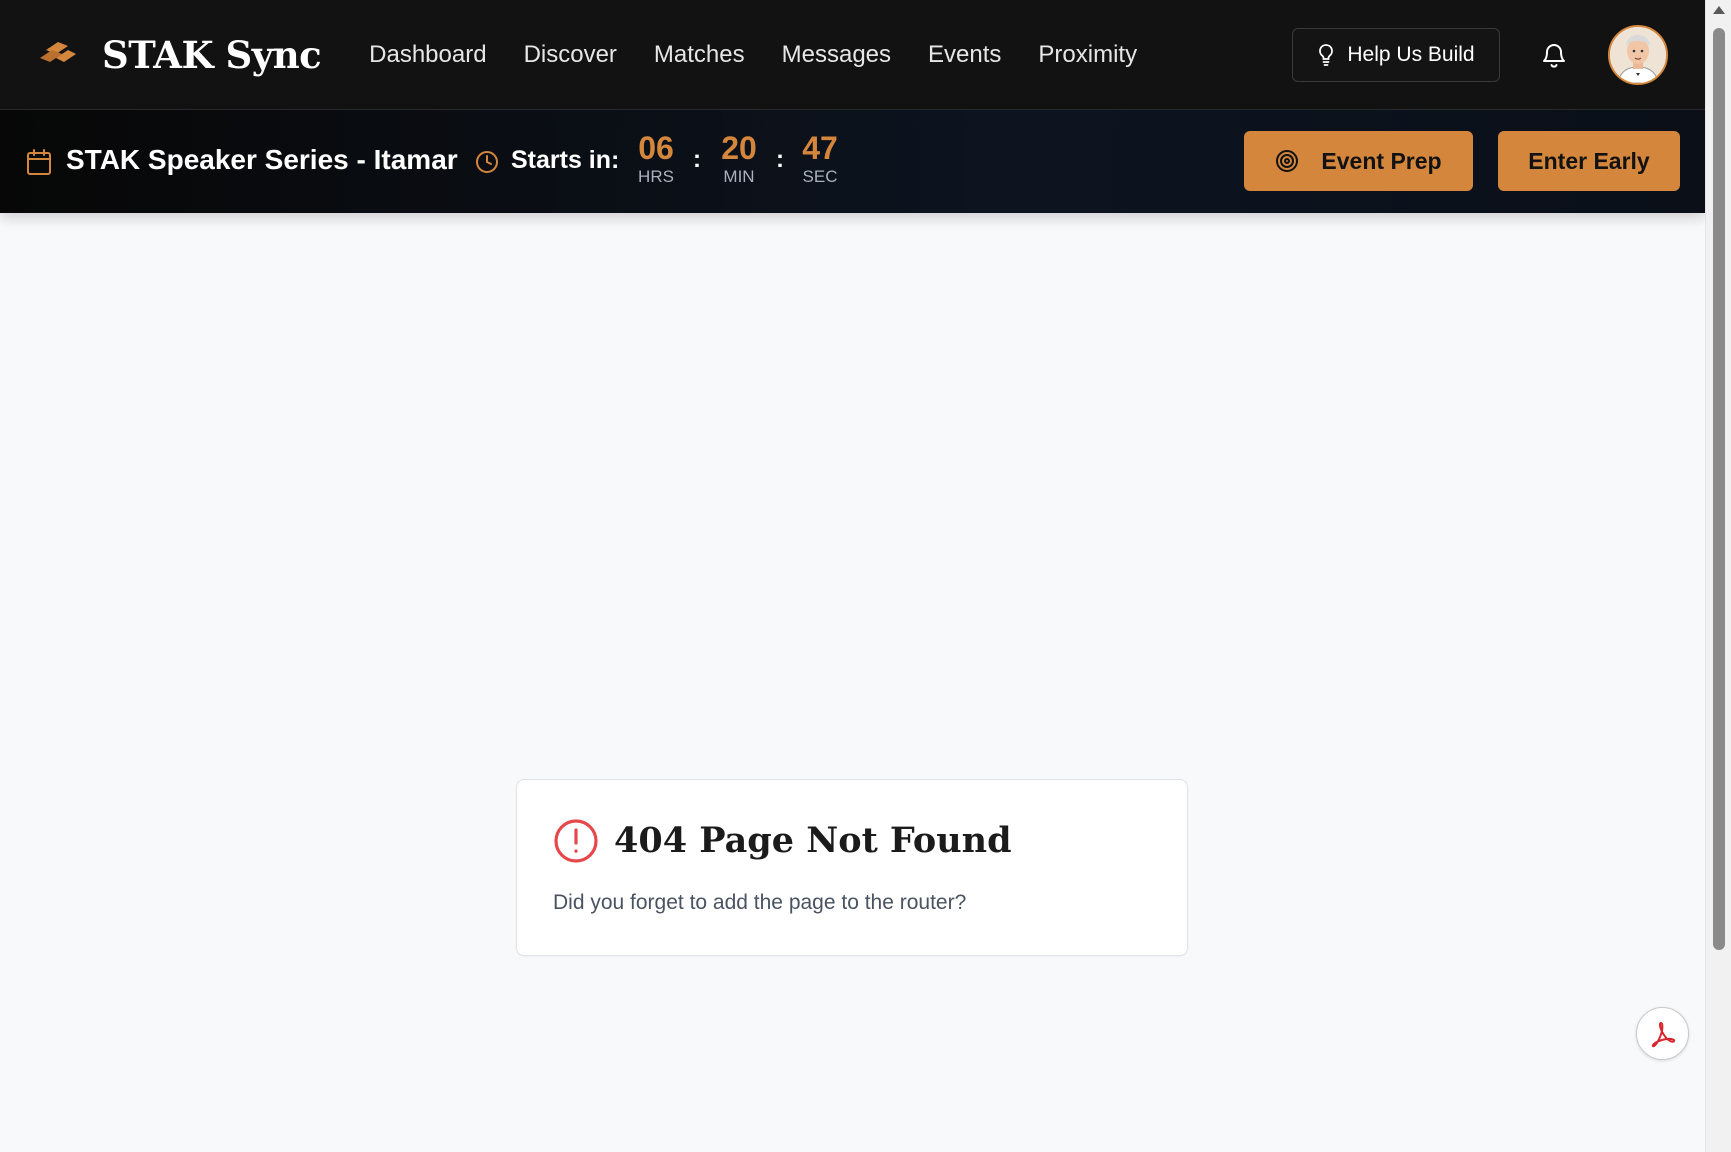 This screenshot has width=1731, height=1152. What do you see at coordinates (836, 55) in the screenshot?
I see `nav-messages: Messages` at bounding box center [836, 55].